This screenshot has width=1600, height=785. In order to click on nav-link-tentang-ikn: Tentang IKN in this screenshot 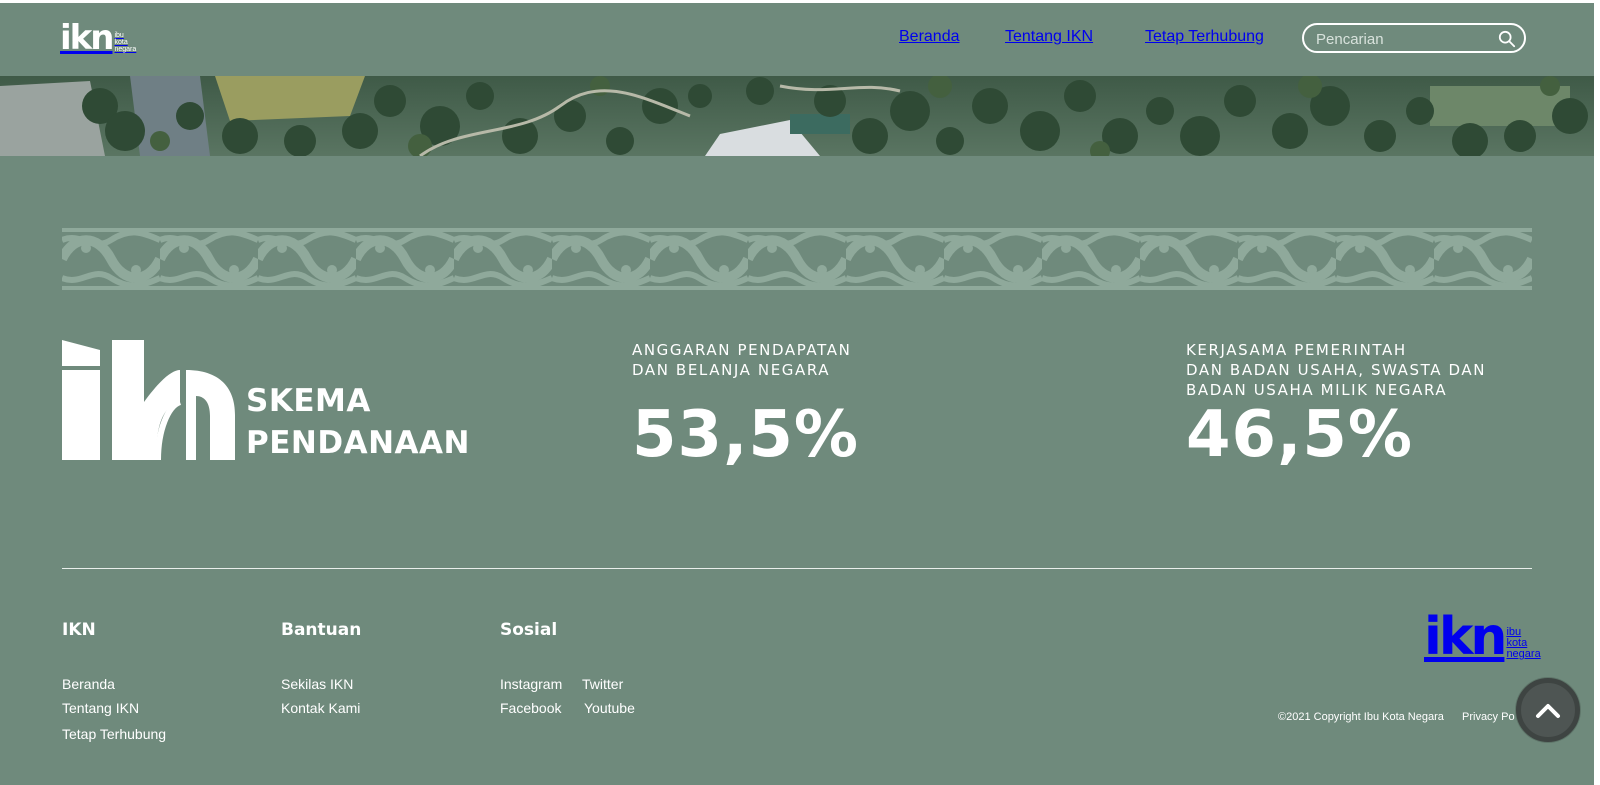, I will do `click(1049, 37)`.